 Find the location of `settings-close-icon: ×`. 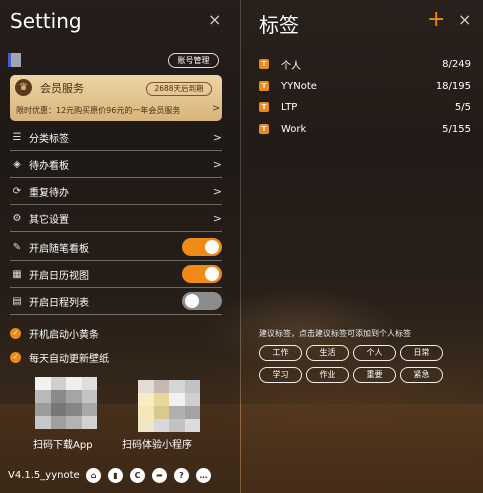

settings-close-icon: × is located at coordinates (214, 20).